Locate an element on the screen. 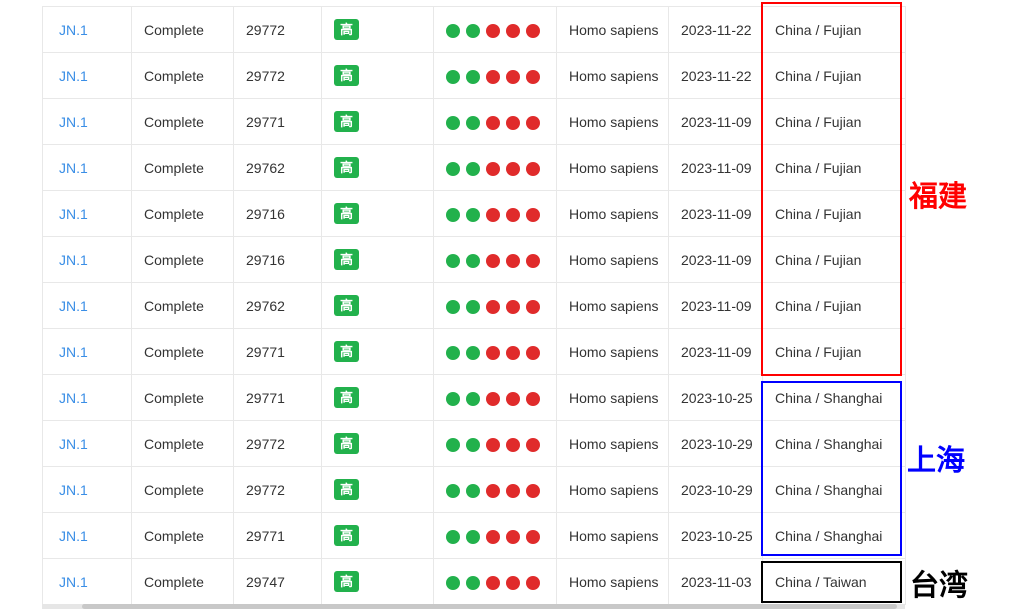  taiwan-highlight-box is located at coordinates (831, 582).